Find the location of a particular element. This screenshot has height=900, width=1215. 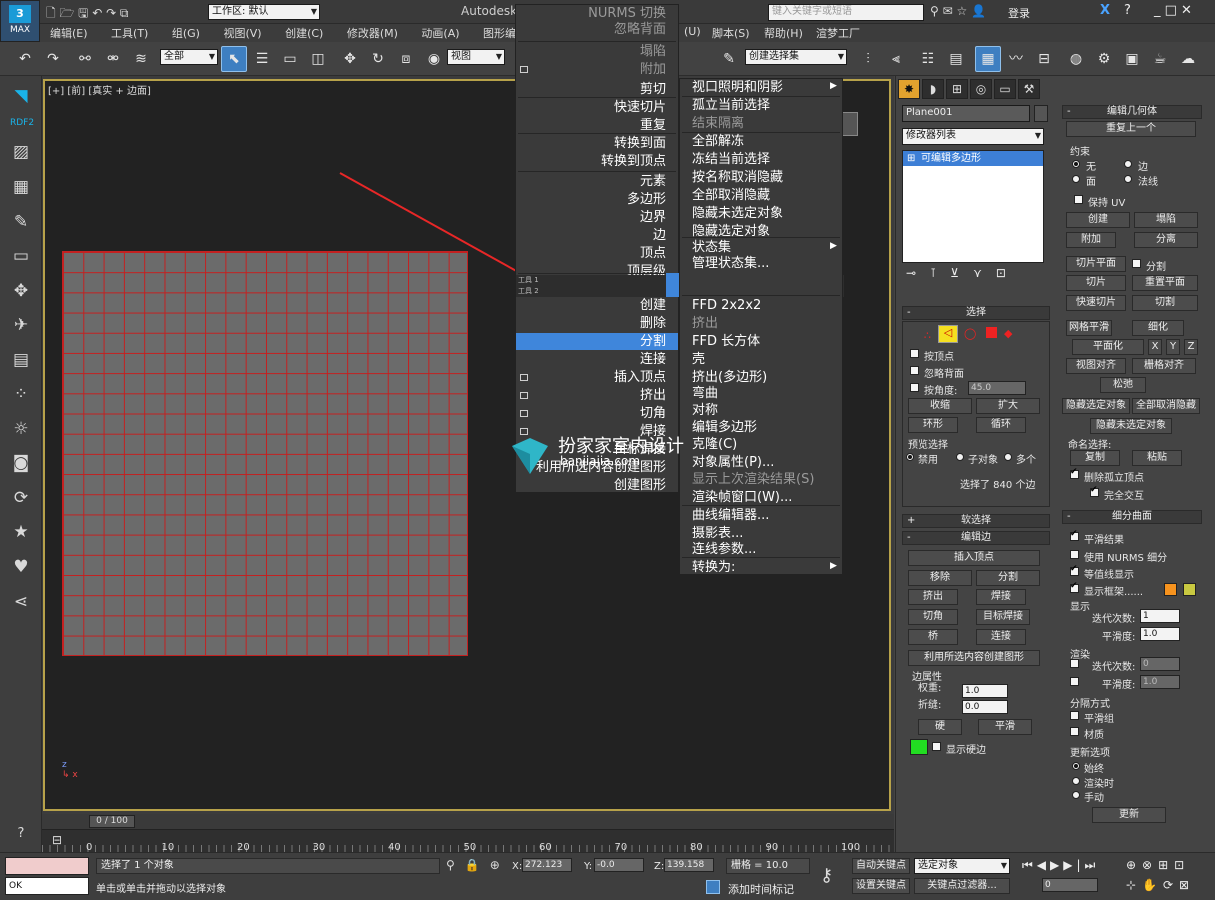

subdivision-rollout-header: - 细分曲面 is located at coordinates (1132, 517).